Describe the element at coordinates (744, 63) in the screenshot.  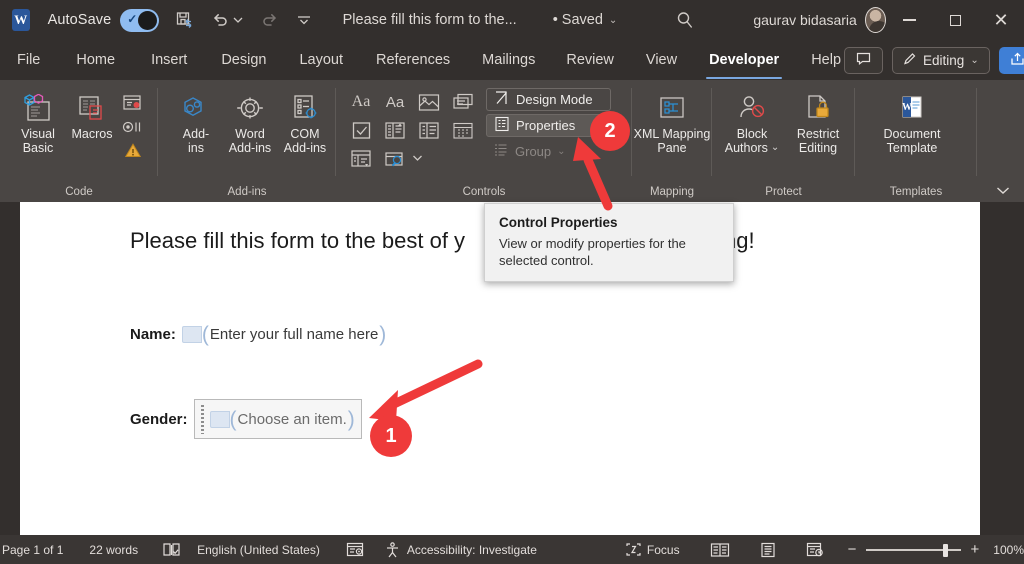
I see `tab-developer: Developer` at that location.